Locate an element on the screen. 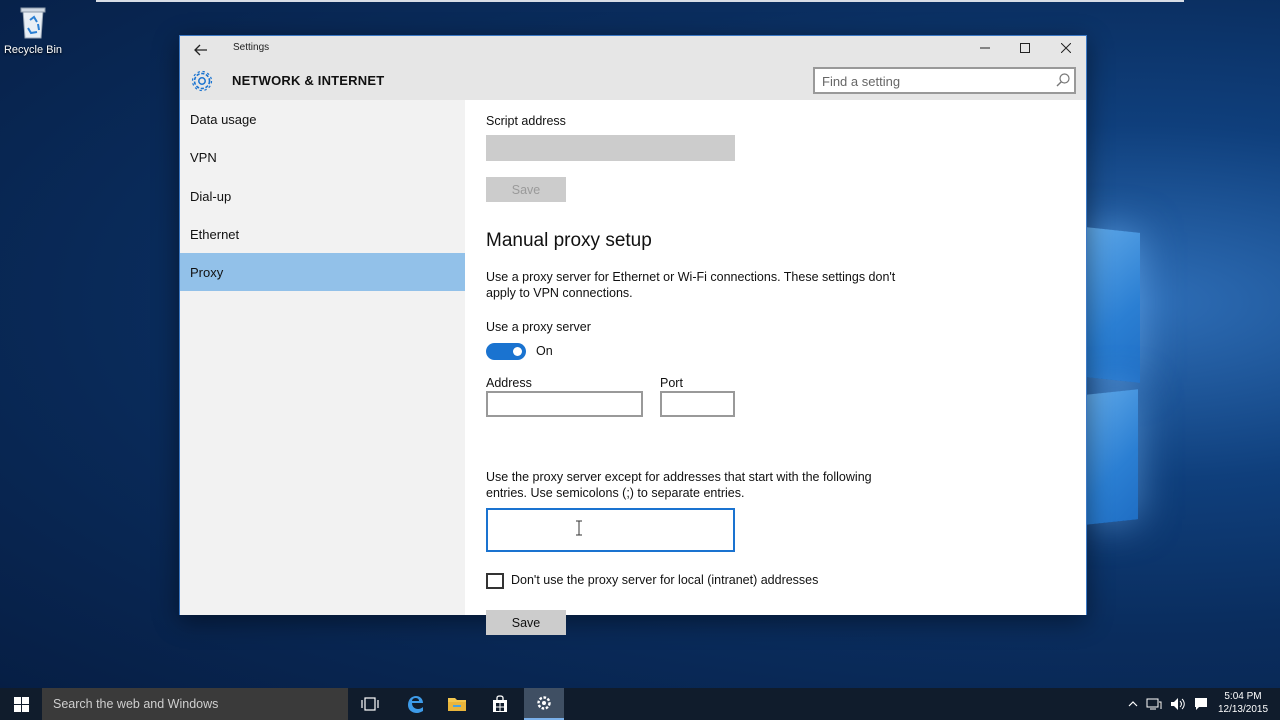 The height and width of the screenshot is (720, 1280). store-bag-icon is located at coordinates (500, 703).